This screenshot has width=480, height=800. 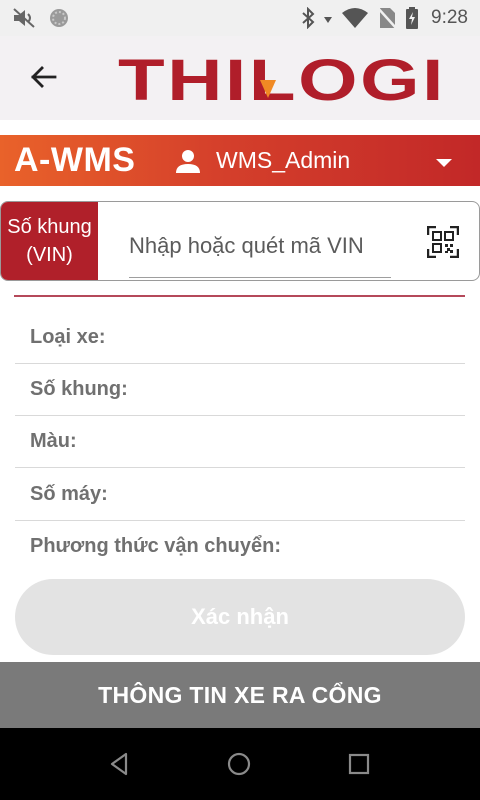 I want to click on arrow-left-icon, so click(x=44, y=77).